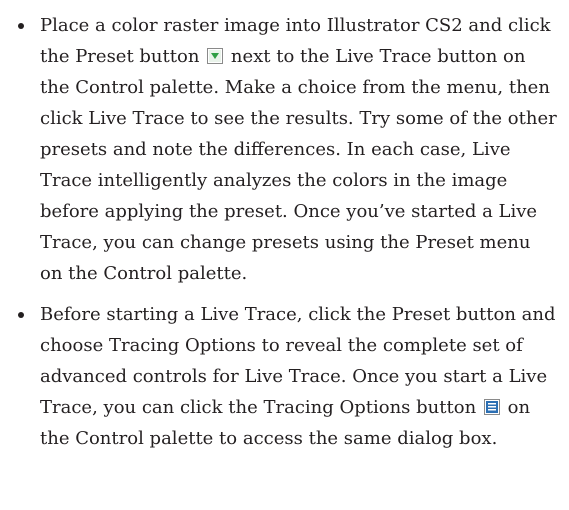 This screenshot has width=569, height=510. Describe the element at coordinates (491, 407) in the screenshot. I see `tracing-options-icon` at that location.